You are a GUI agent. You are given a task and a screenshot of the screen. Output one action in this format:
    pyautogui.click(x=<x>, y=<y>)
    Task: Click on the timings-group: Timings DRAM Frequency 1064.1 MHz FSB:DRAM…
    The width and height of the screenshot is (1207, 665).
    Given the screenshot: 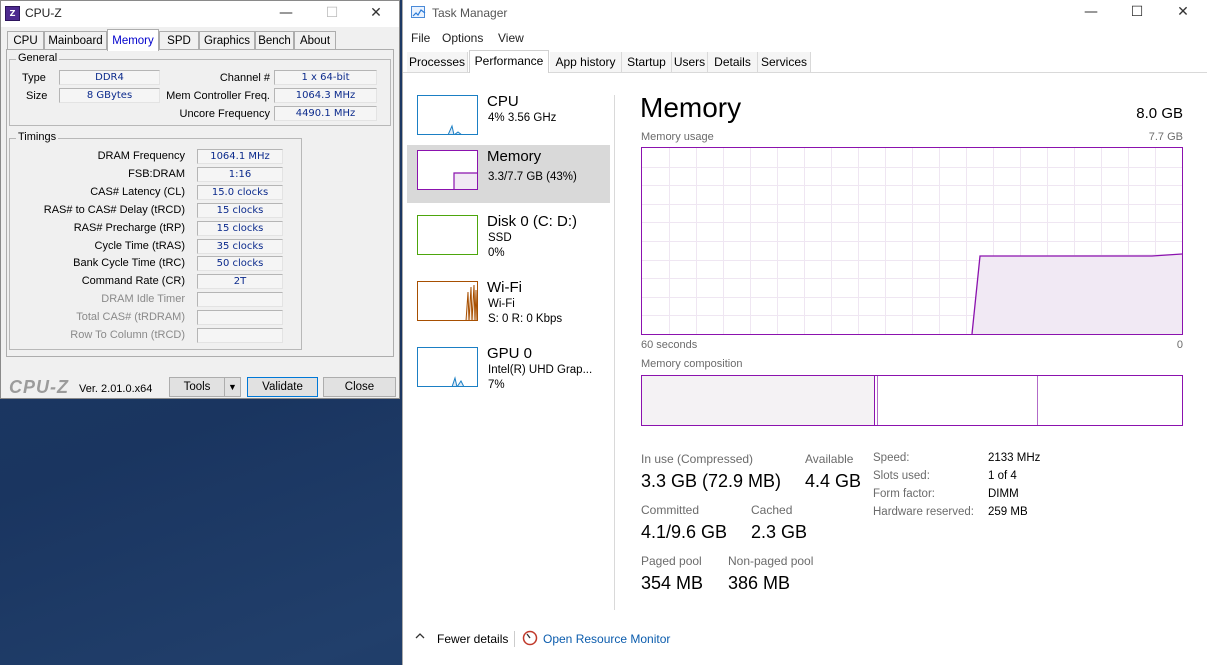 What is the action you would take?
    pyautogui.click(x=155, y=240)
    